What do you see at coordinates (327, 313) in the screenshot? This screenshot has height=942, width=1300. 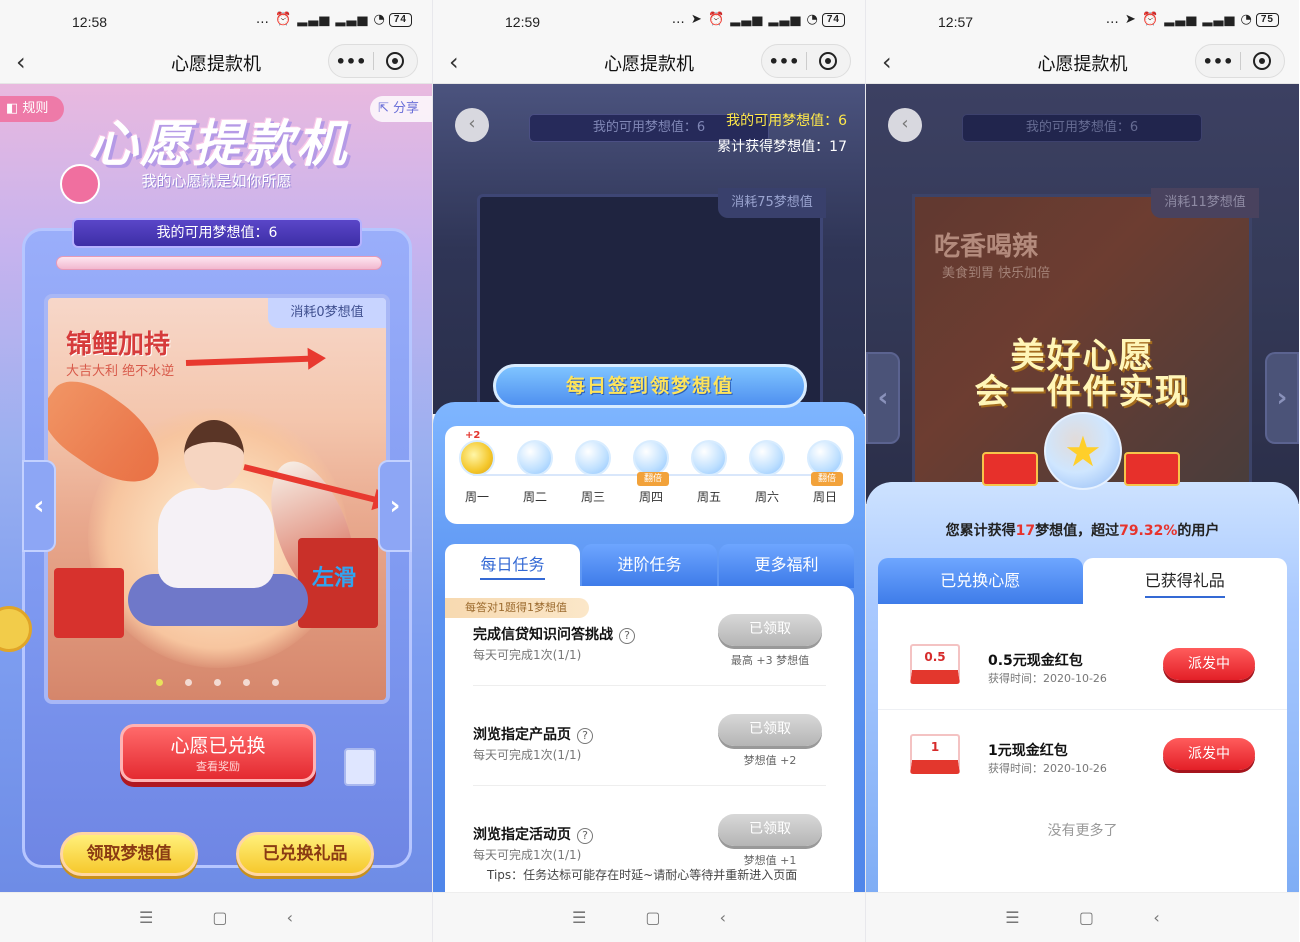 I see `cost-tag: 消耗0梦想值` at bounding box center [327, 313].